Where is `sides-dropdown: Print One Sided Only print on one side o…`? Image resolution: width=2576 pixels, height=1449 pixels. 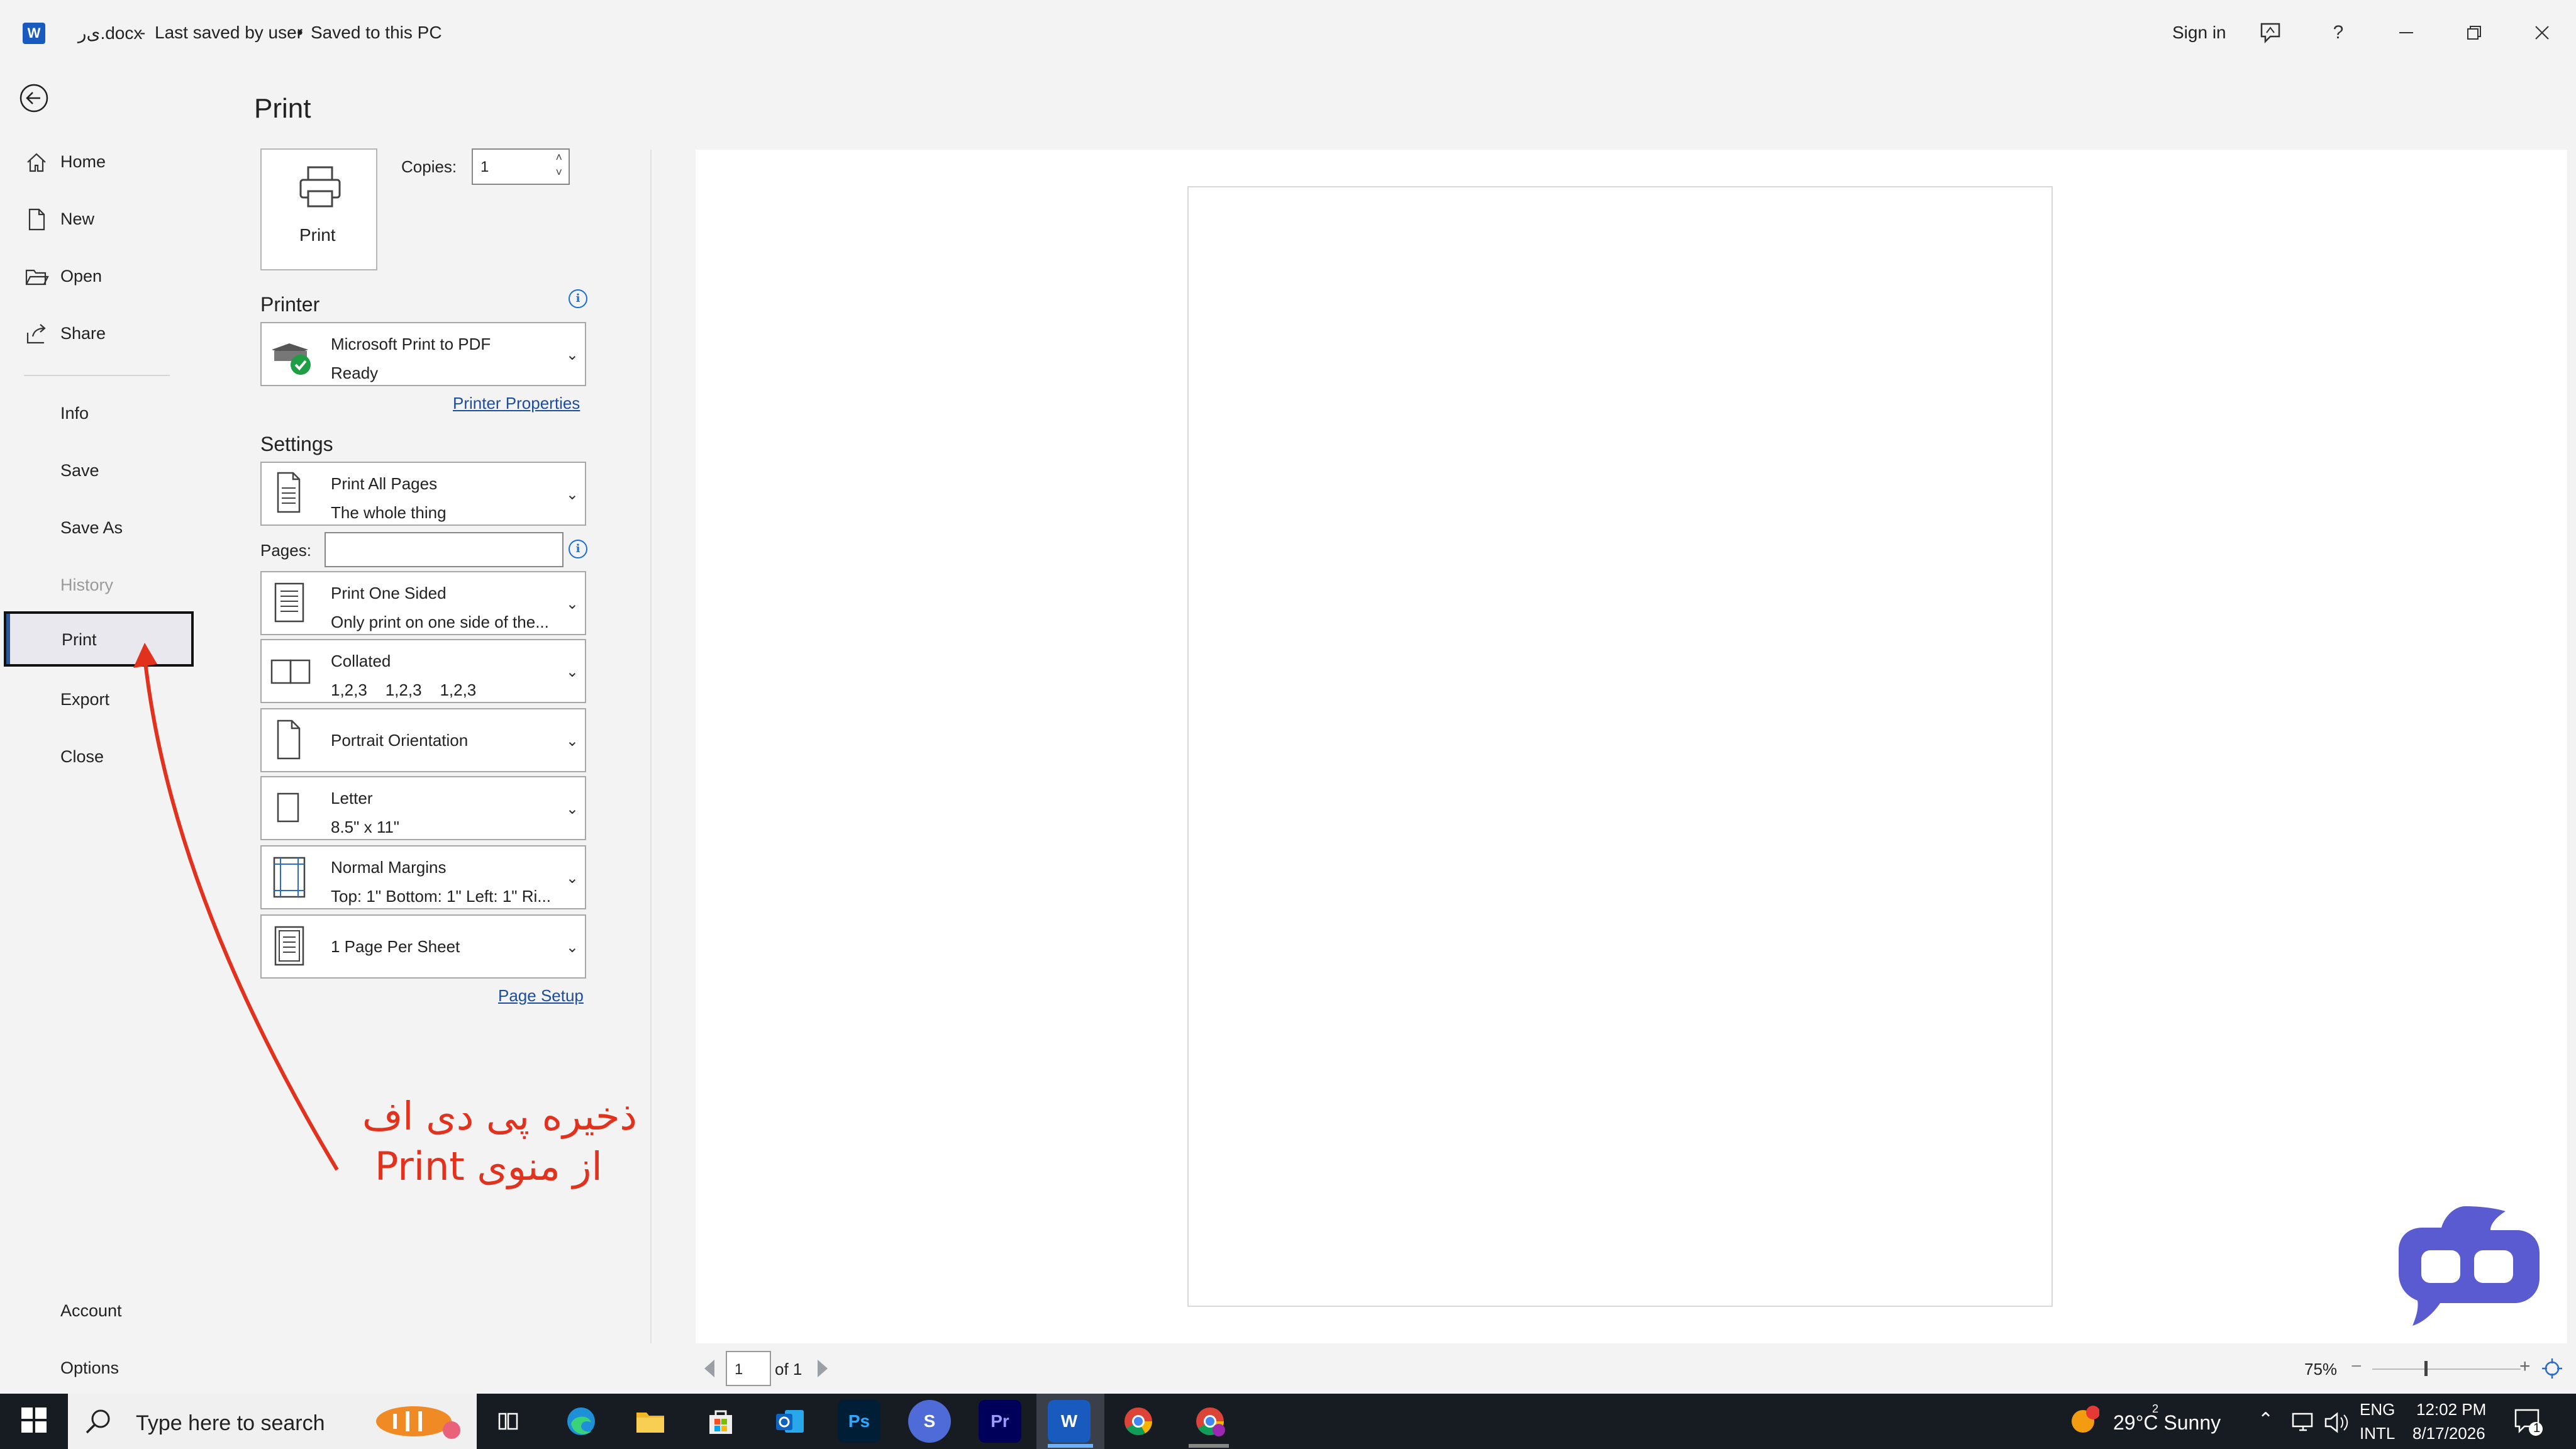
sides-dropdown: Print One Sided Only print on one side o… is located at coordinates (423, 603).